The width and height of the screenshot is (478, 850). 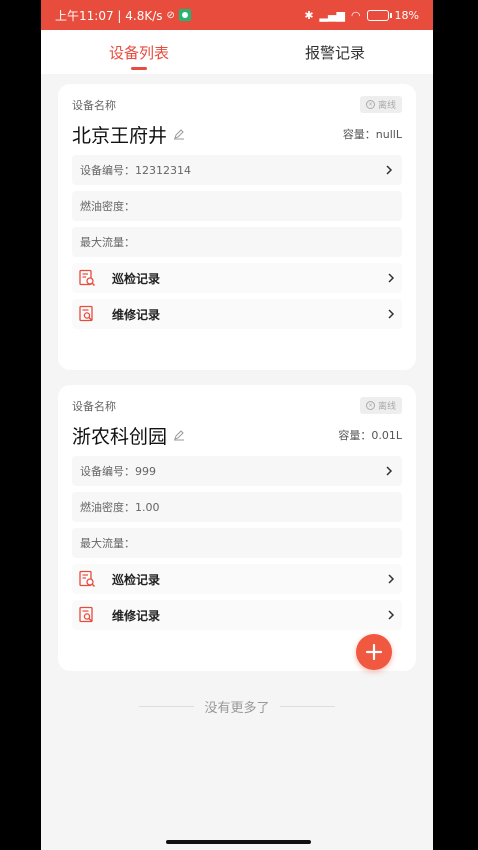 What do you see at coordinates (120, 507) in the screenshot?
I see `oil-density: 燃油密度：1.00` at bounding box center [120, 507].